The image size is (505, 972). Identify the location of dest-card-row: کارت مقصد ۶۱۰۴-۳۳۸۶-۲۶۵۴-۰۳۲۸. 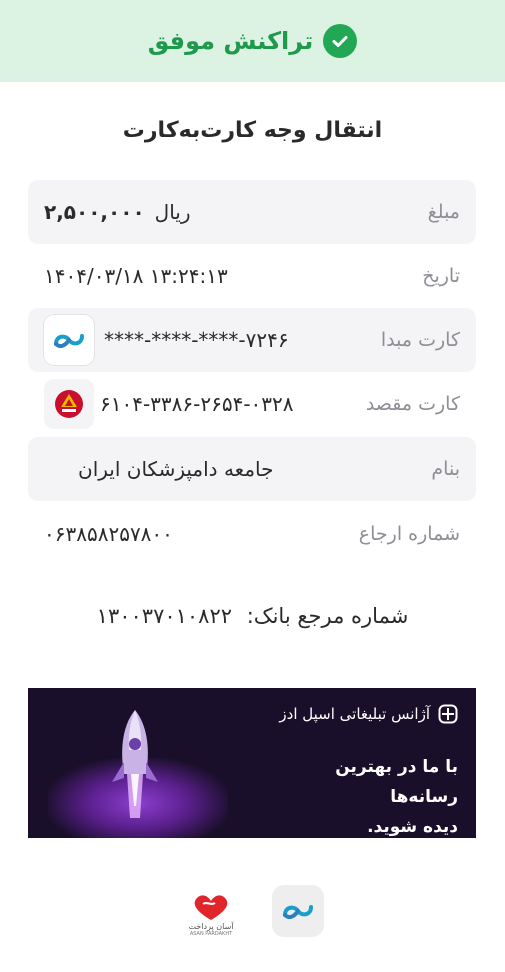
(252, 404).